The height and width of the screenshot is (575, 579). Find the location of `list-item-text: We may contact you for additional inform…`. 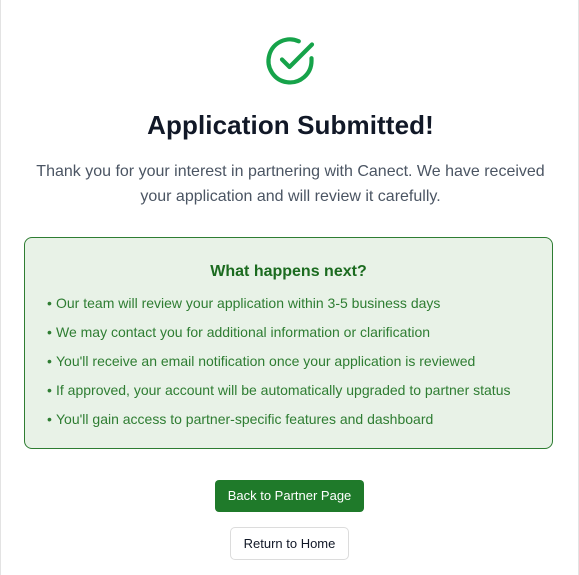

list-item-text: We may contact you for additional inform… is located at coordinates (243, 332).